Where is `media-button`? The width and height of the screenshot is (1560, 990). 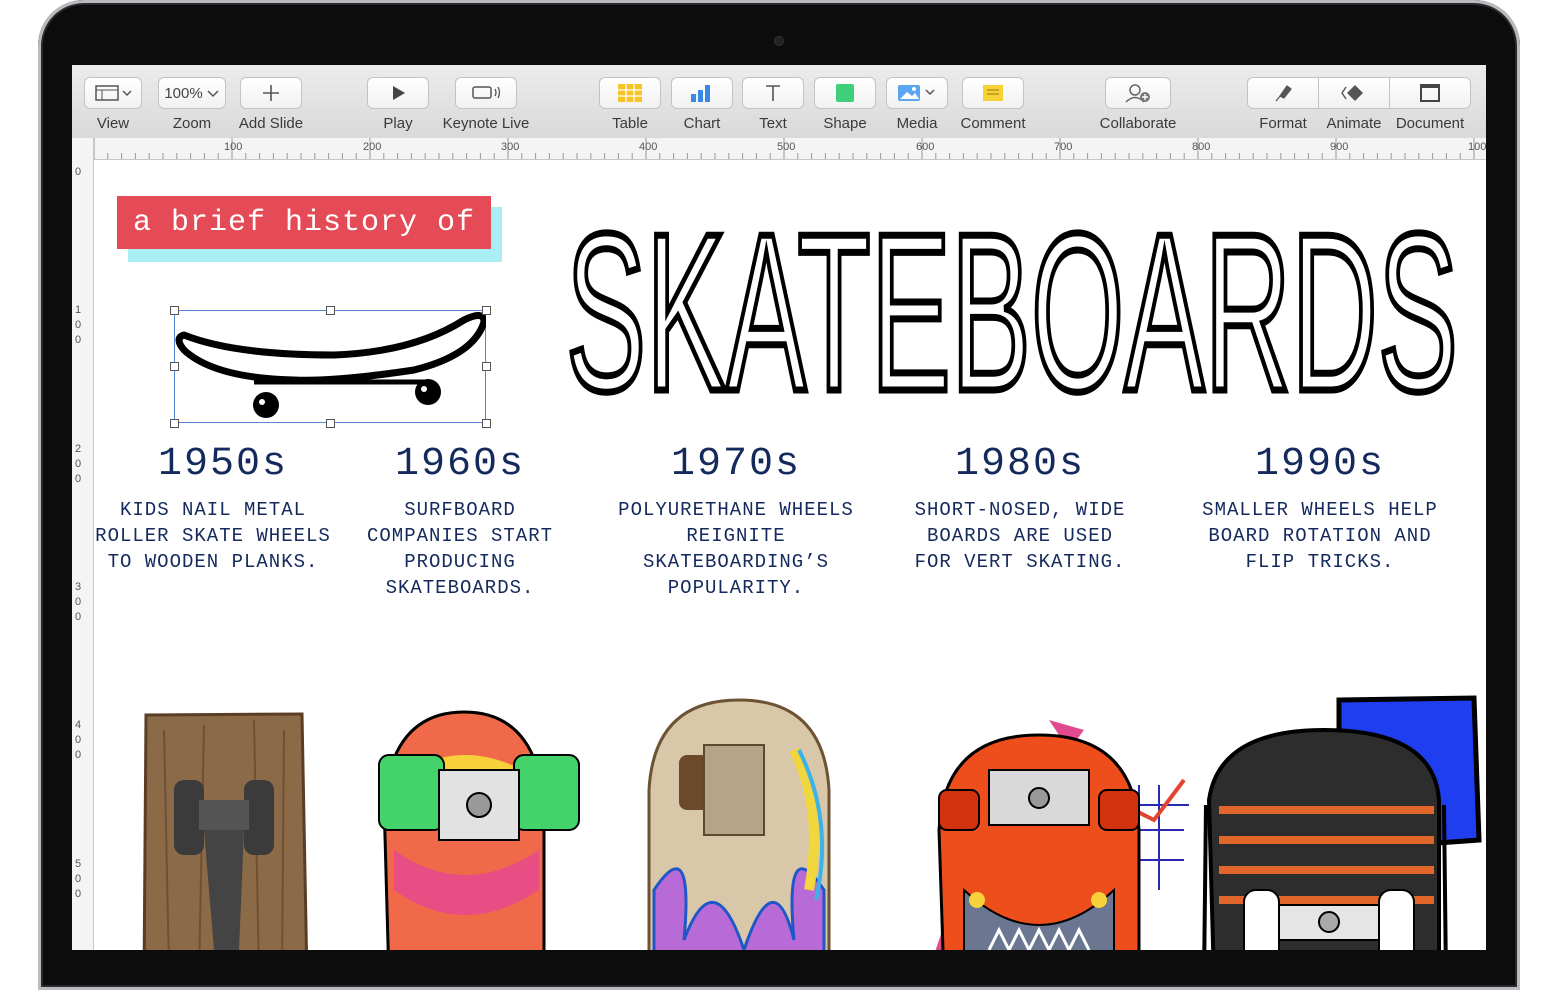
media-button is located at coordinates (917, 93).